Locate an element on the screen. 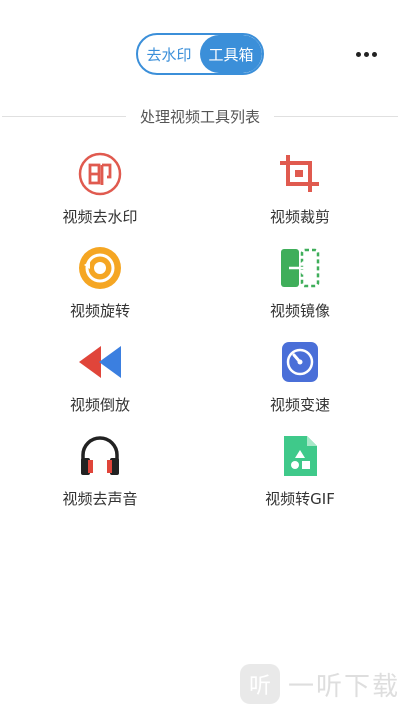 The width and height of the screenshot is (400, 710). stamp-icon is located at coordinates (100, 174).